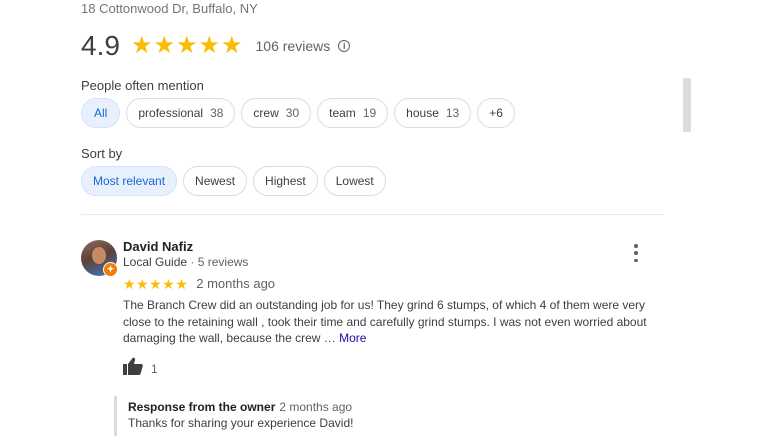 Image resolution: width=760 pixels, height=436 pixels. I want to click on chip-team: team 19, so click(353, 113).